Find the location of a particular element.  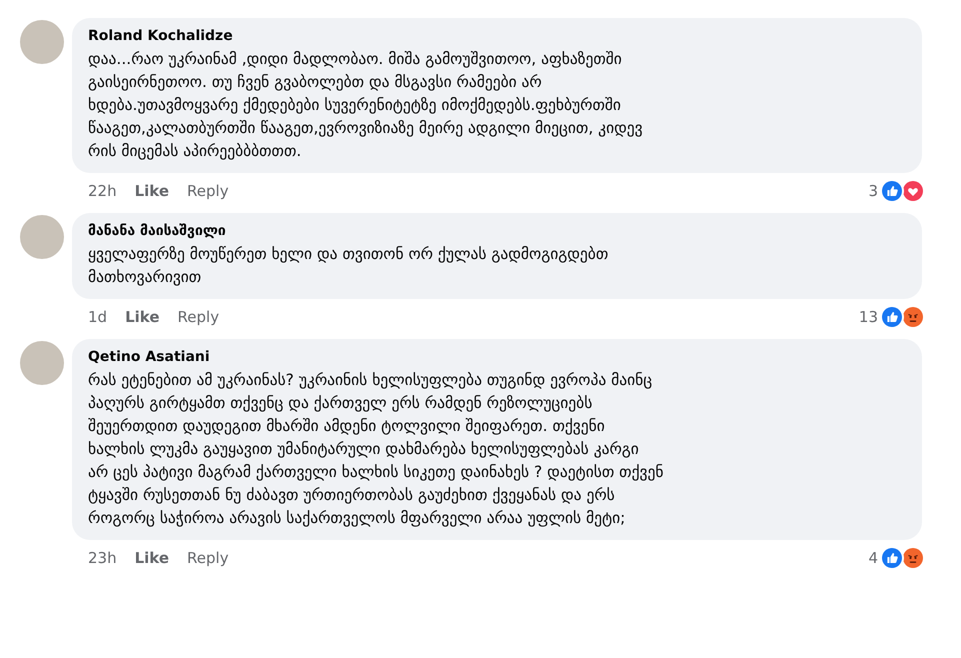

comment-time: 1d is located at coordinates (98, 317).